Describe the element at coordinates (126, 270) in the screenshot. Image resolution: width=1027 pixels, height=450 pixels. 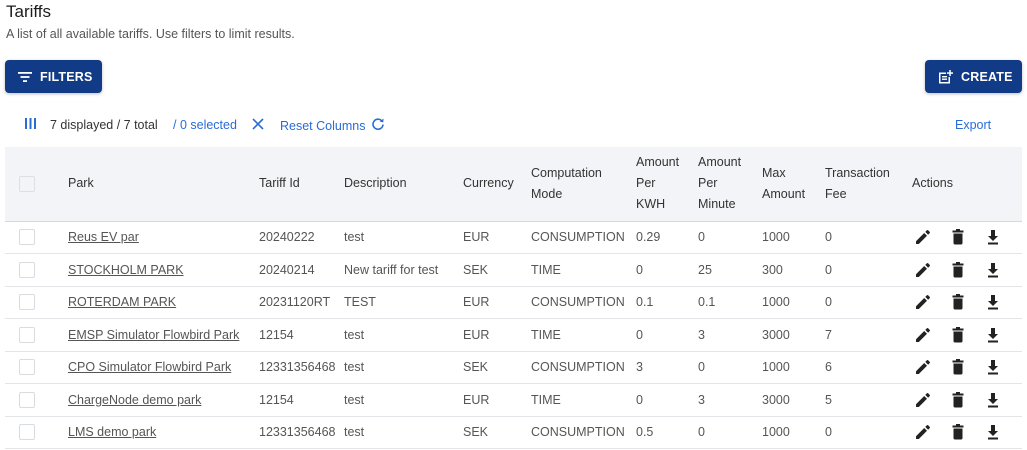
I see `park-link: STOCKHOLM PARK` at that location.